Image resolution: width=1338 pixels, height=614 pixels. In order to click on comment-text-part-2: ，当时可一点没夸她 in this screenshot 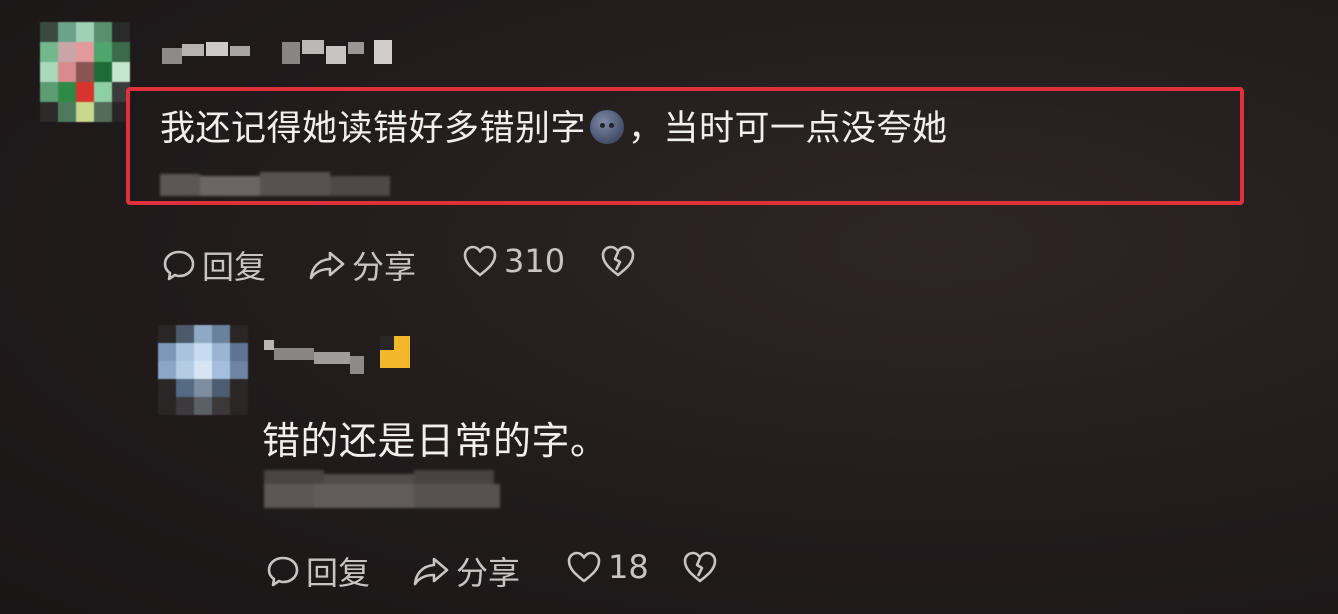, I will do `click(788, 129)`.